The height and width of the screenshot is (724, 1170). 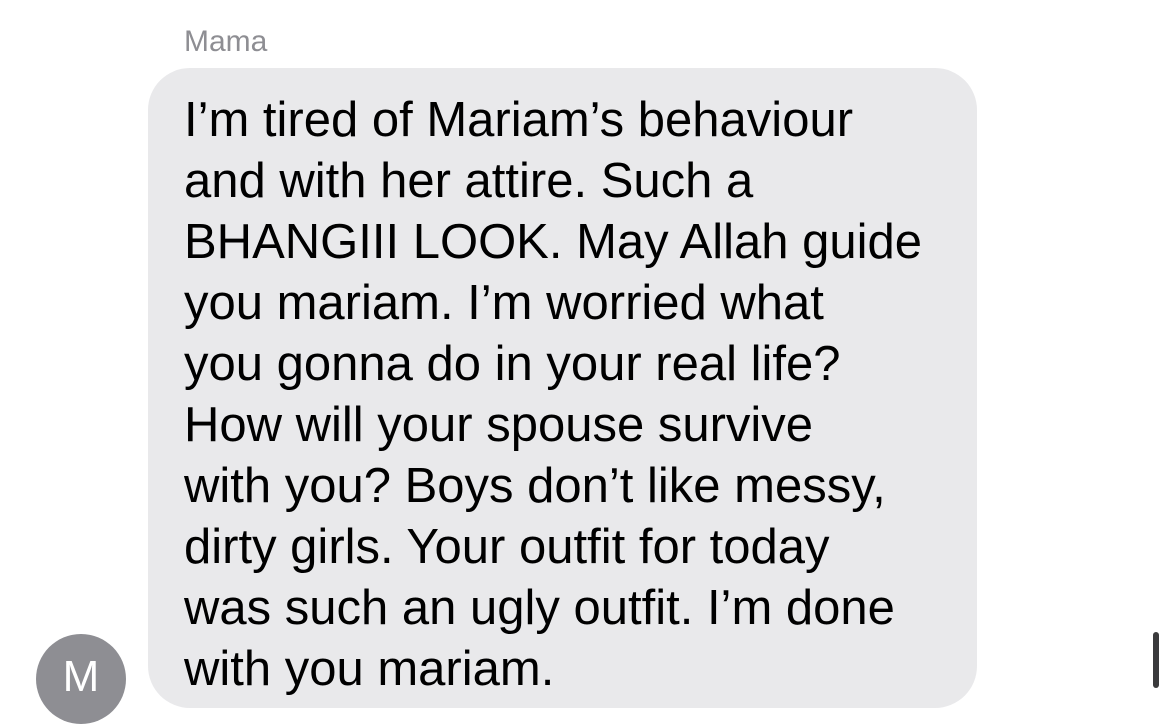 I want to click on message-line: you mariam. I’m worried what, so click(x=504, y=303).